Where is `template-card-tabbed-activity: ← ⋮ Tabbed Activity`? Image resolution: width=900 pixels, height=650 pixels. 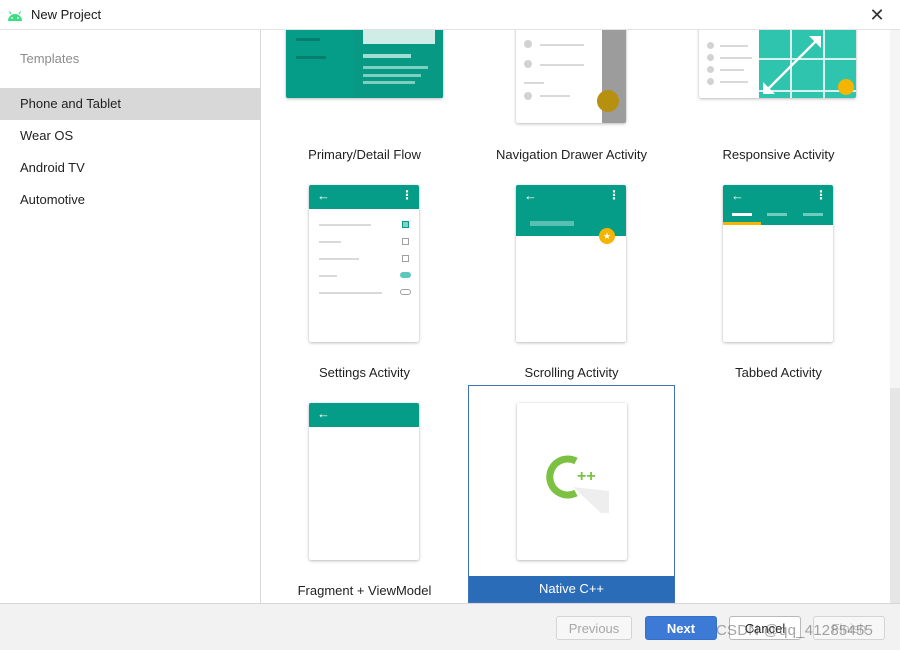
template-card-tabbed-activity: ← ⋮ Tabbed Activity is located at coordinates (778, 276).